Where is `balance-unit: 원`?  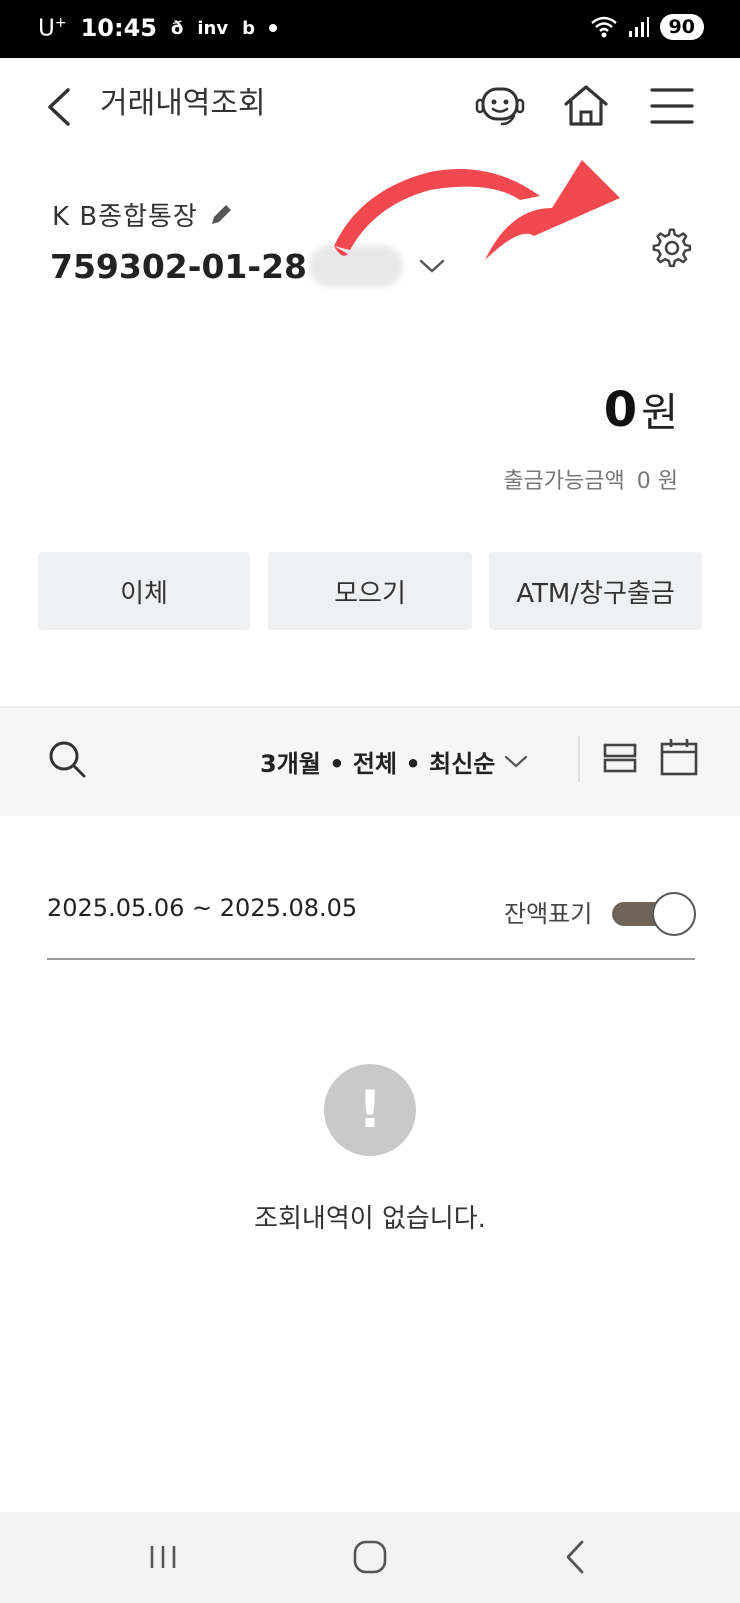
balance-unit: 원 is located at coordinates (659, 413).